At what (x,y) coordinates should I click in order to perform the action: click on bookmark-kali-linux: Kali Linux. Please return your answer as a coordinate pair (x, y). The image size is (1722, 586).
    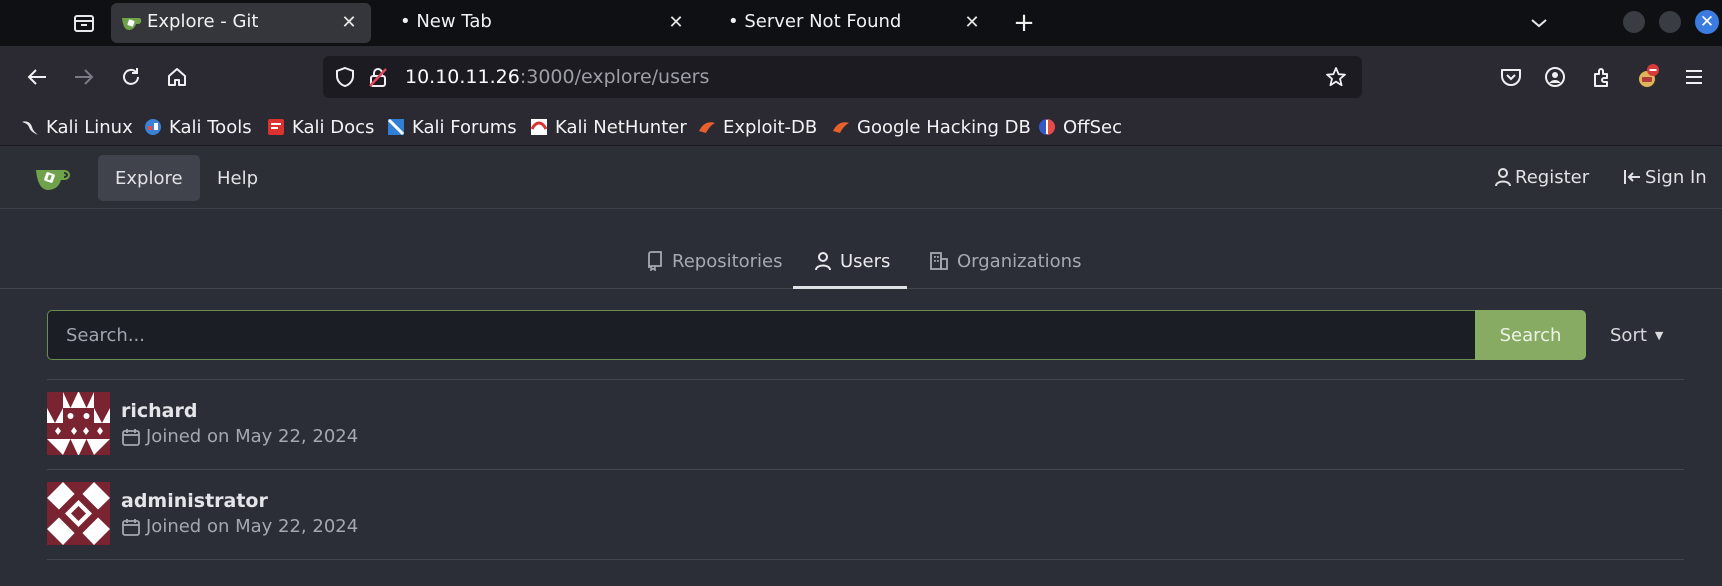
    Looking at the image, I should click on (76, 127).